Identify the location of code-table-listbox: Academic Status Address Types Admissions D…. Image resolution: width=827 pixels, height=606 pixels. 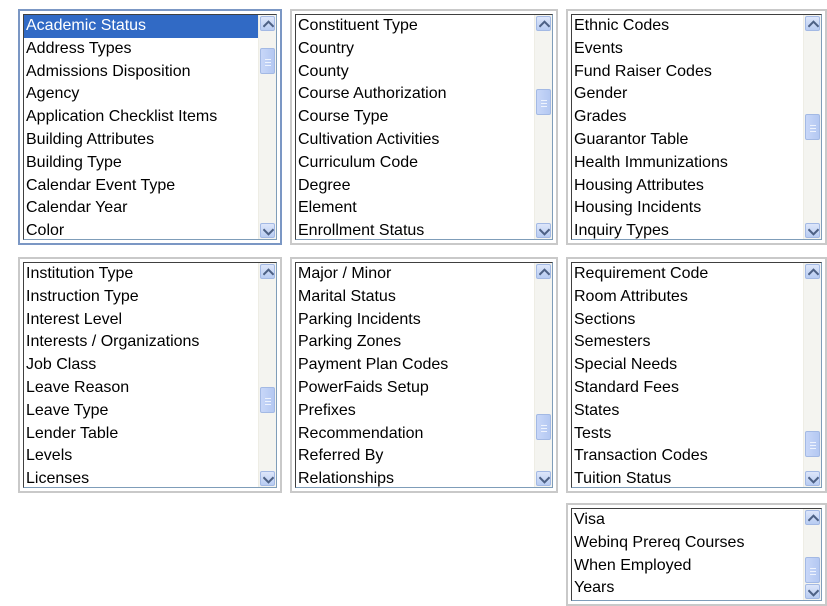
(150, 127).